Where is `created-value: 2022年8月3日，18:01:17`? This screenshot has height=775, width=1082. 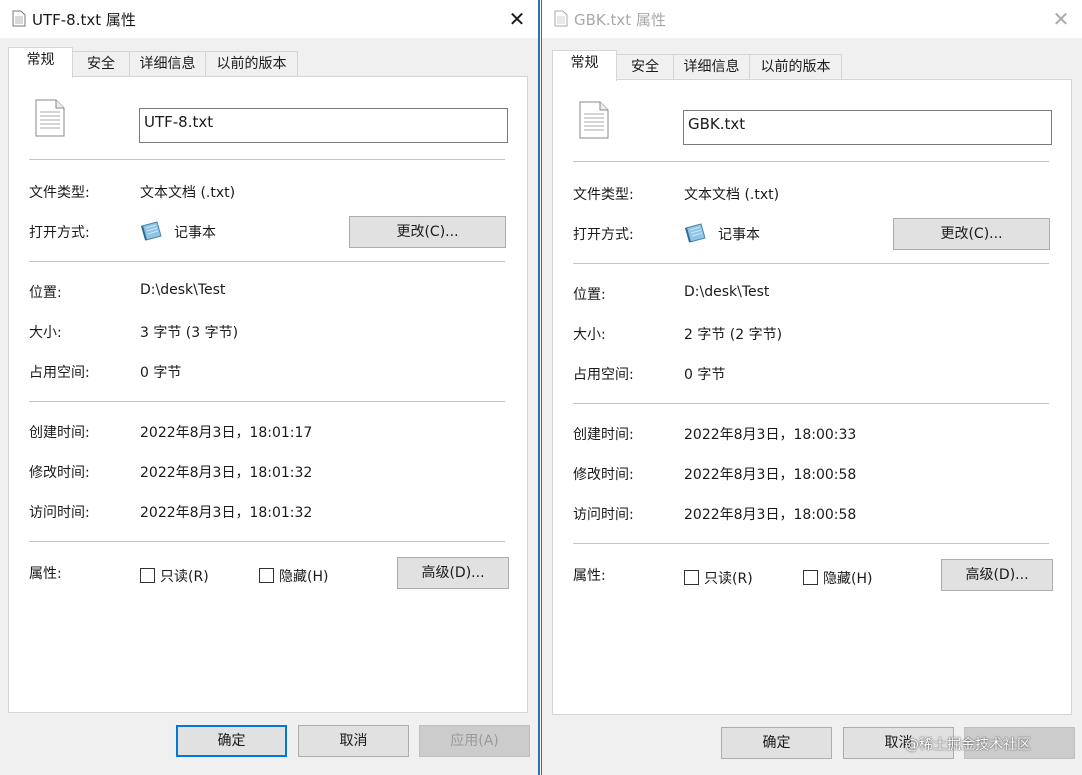
created-value: 2022年8月3日，18:01:17 is located at coordinates (226, 433).